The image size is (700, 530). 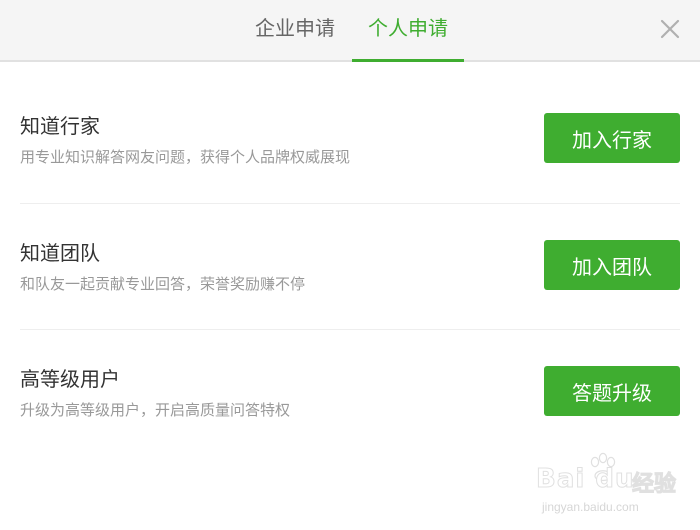 What do you see at coordinates (585, 479) in the screenshot?
I see `watermark-logo-text: Bai du` at bounding box center [585, 479].